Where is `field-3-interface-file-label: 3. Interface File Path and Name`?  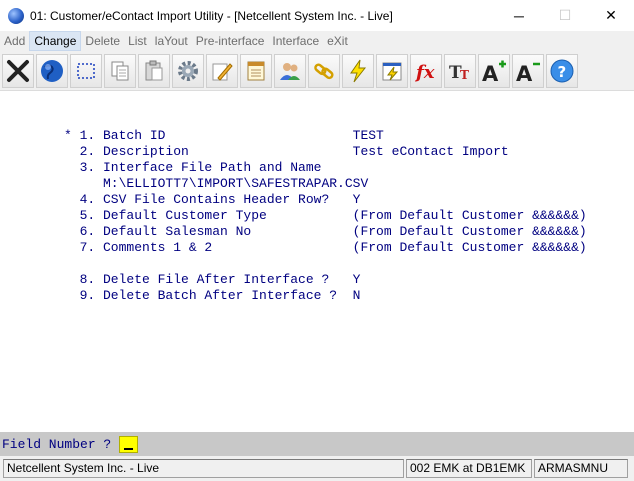
field-3-interface-file-label: 3. Interface File Path and Name is located at coordinates (193, 167).